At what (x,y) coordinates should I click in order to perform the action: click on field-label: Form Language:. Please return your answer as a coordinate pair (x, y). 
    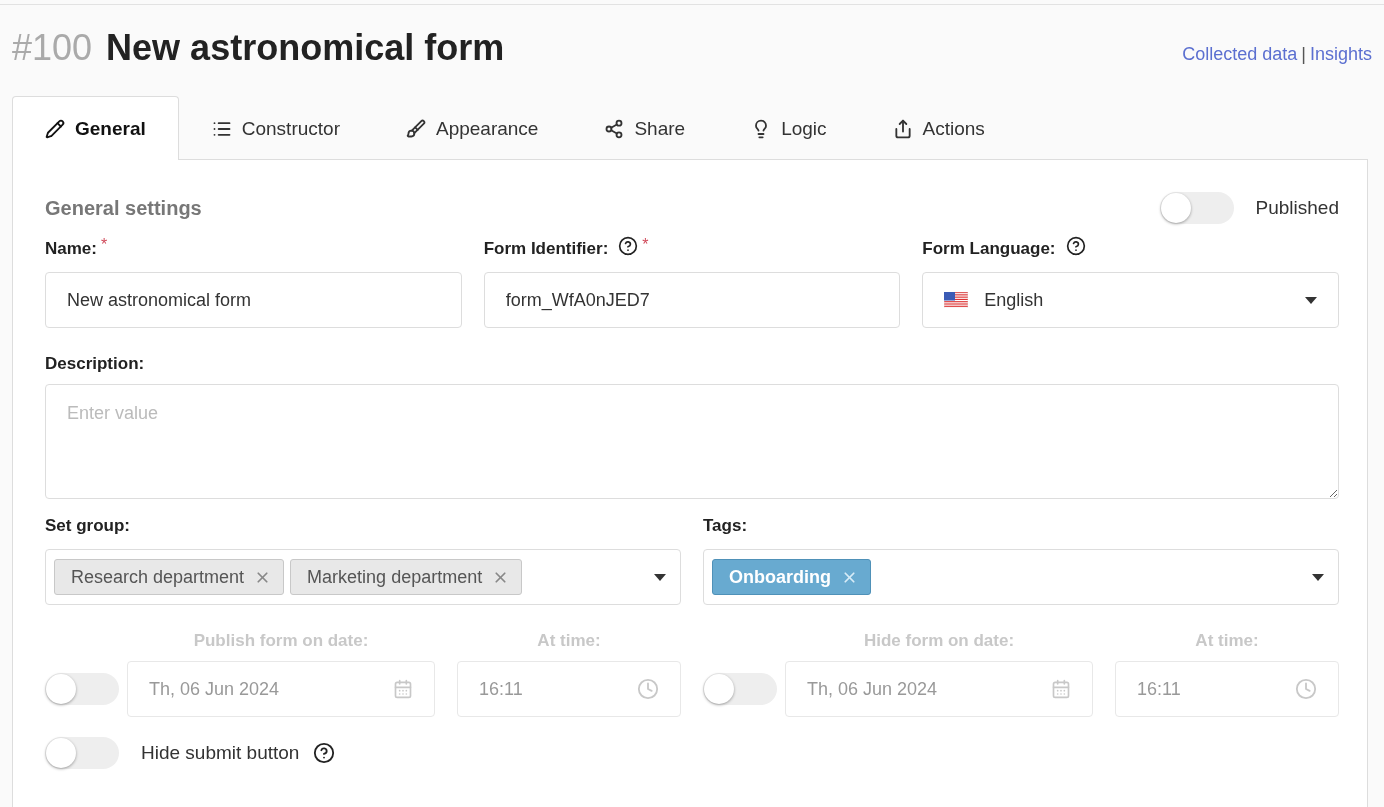
    Looking at the image, I should click on (989, 249).